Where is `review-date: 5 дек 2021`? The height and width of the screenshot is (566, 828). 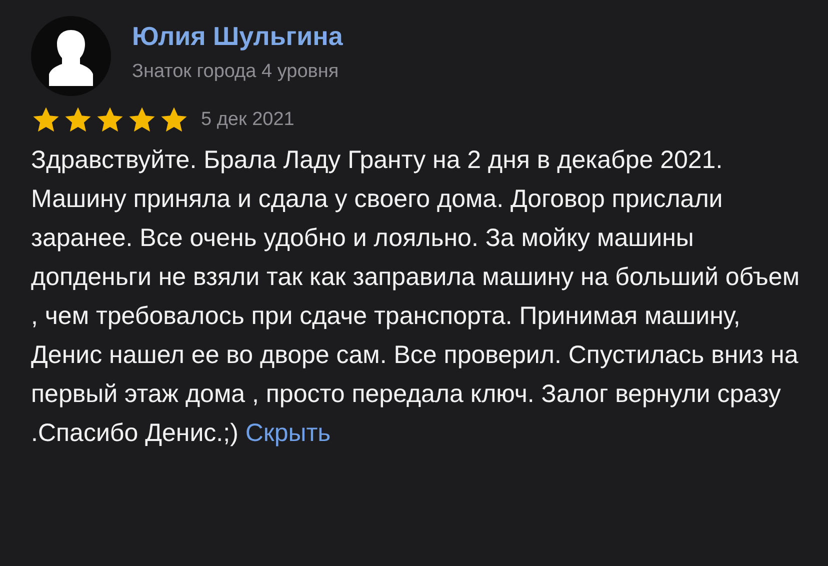
review-date: 5 дек 2021 is located at coordinates (247, 120).